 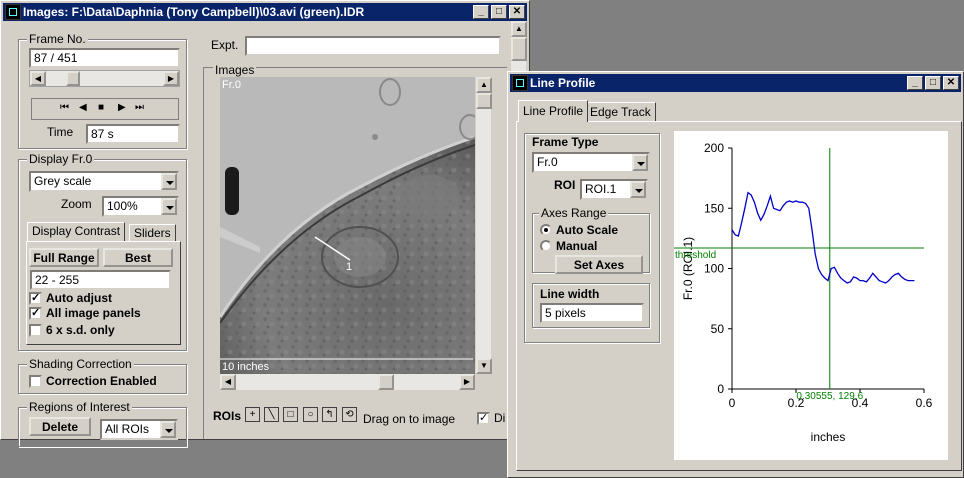 I want to click on drag-hint: Drag on to image, so click(x=409, y=419).